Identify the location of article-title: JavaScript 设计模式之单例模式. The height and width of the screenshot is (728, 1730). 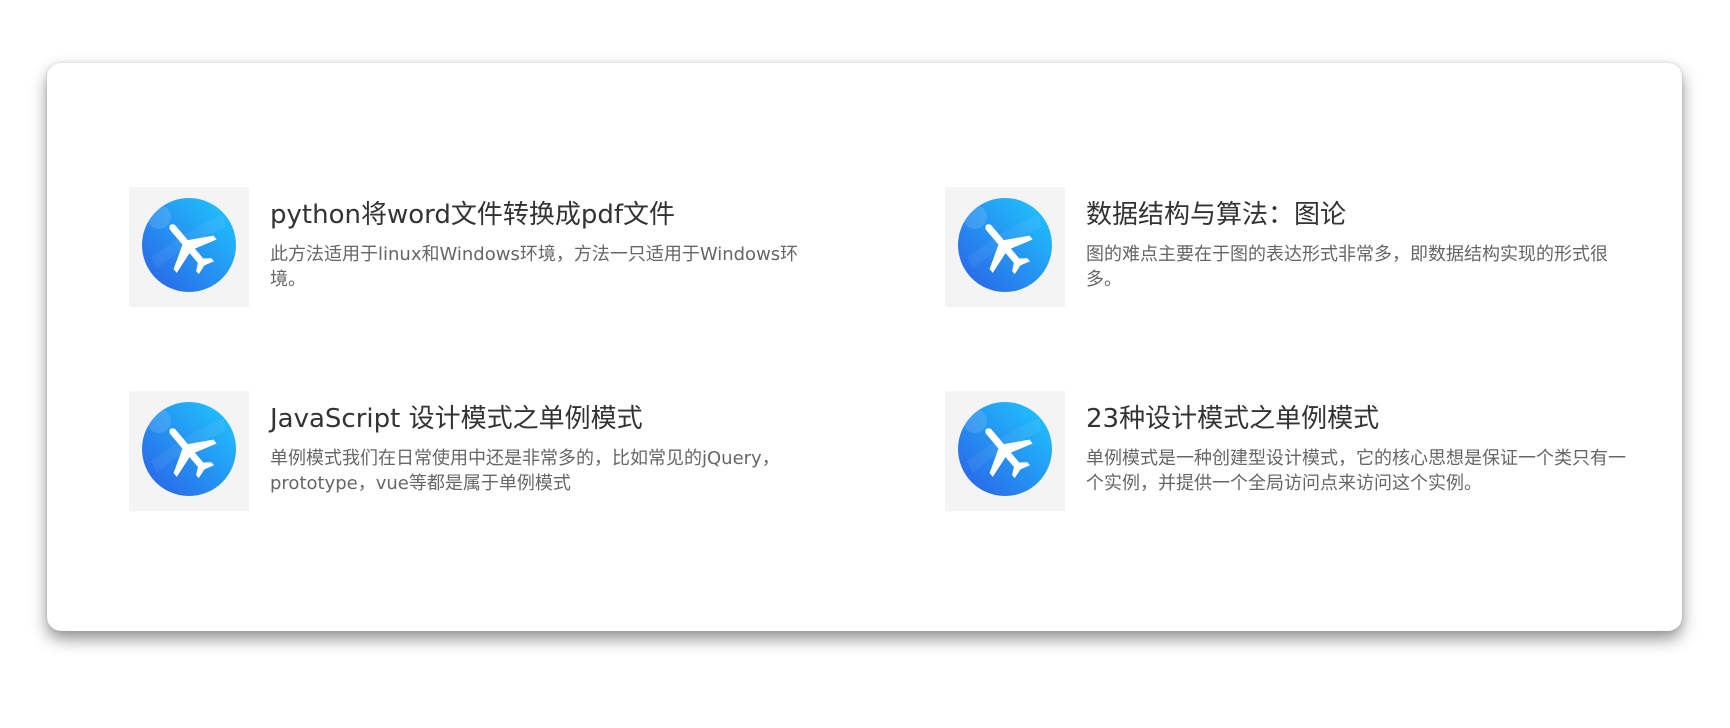
(542, 419).